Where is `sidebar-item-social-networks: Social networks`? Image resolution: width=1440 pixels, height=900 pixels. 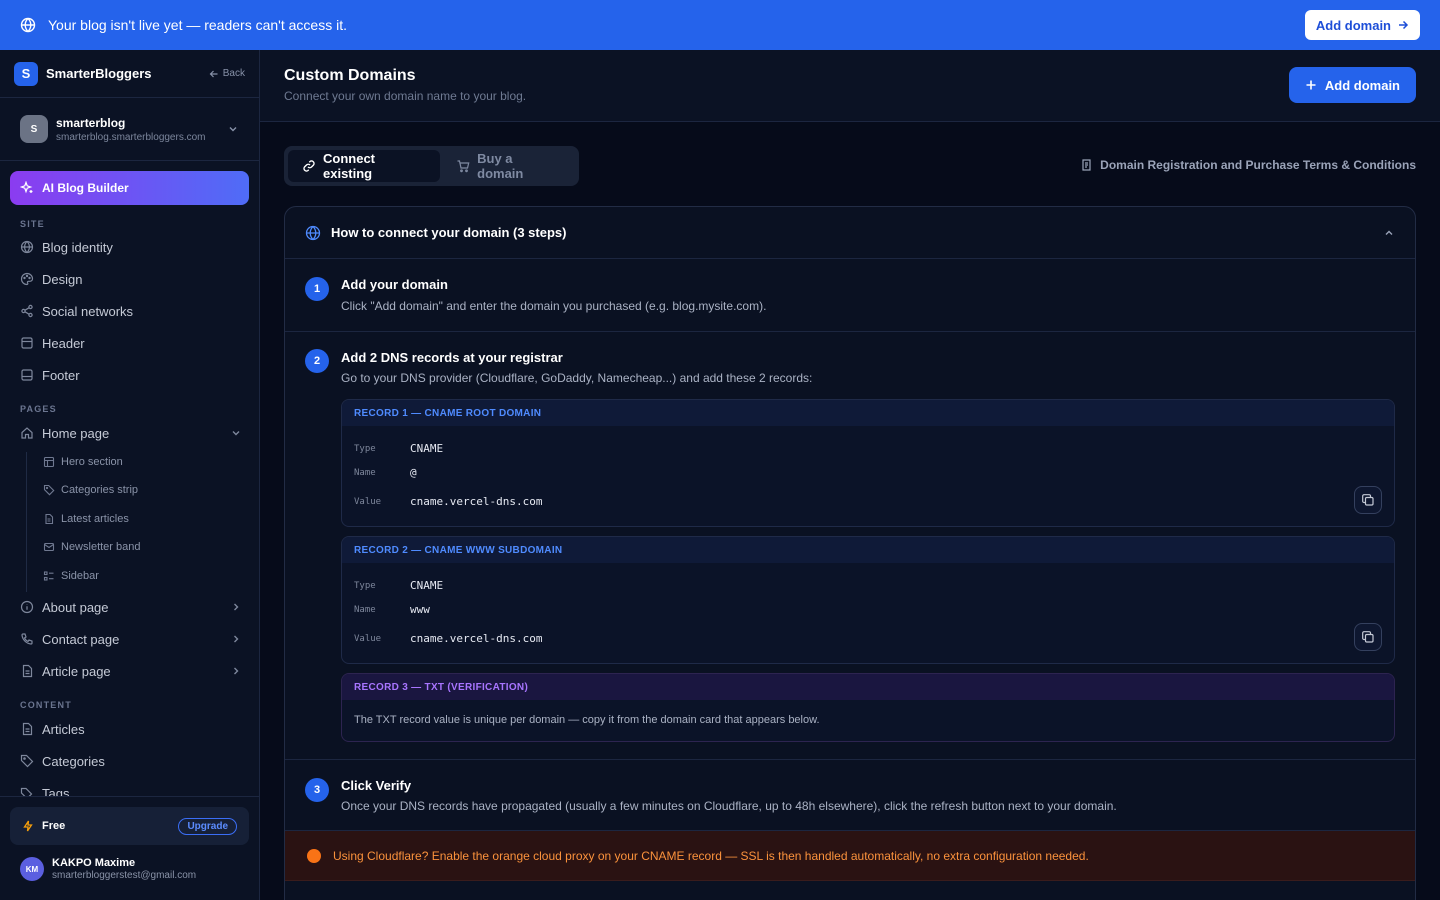
sidebar-item-social-networks: Social networks is located at coordinates (131, 311).